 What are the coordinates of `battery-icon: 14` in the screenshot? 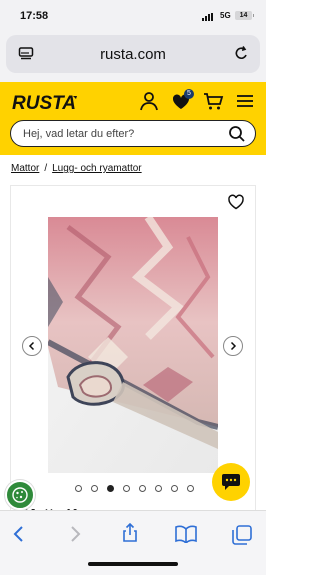 It's located at (244, 15).